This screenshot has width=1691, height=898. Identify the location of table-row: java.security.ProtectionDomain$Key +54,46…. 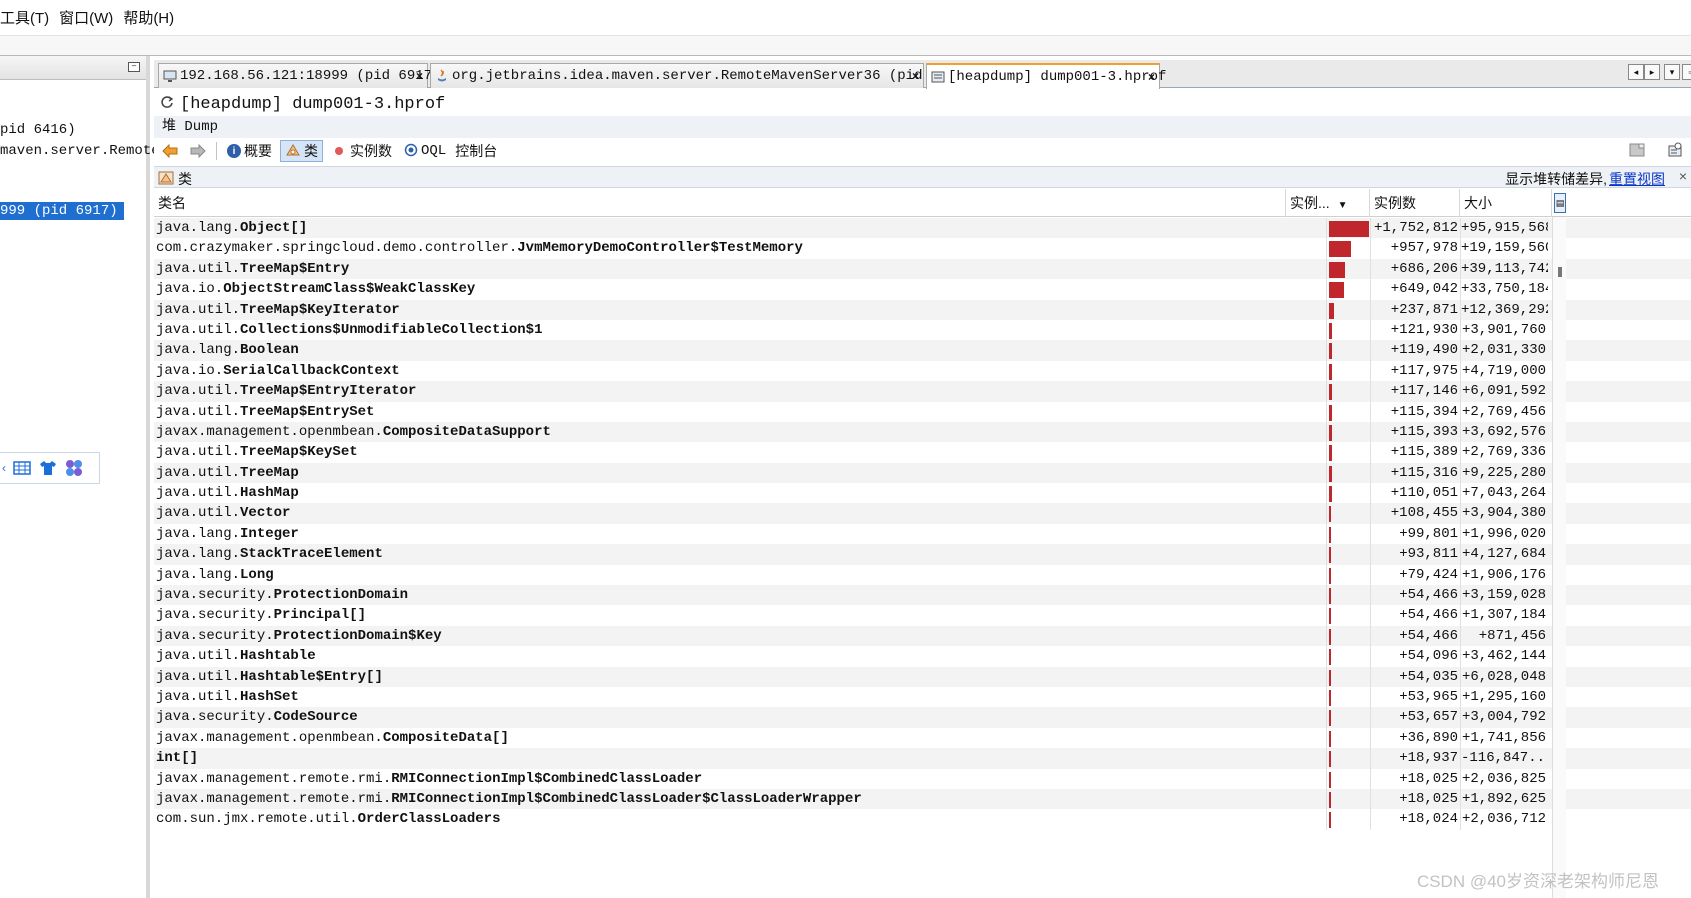
(922, 636).